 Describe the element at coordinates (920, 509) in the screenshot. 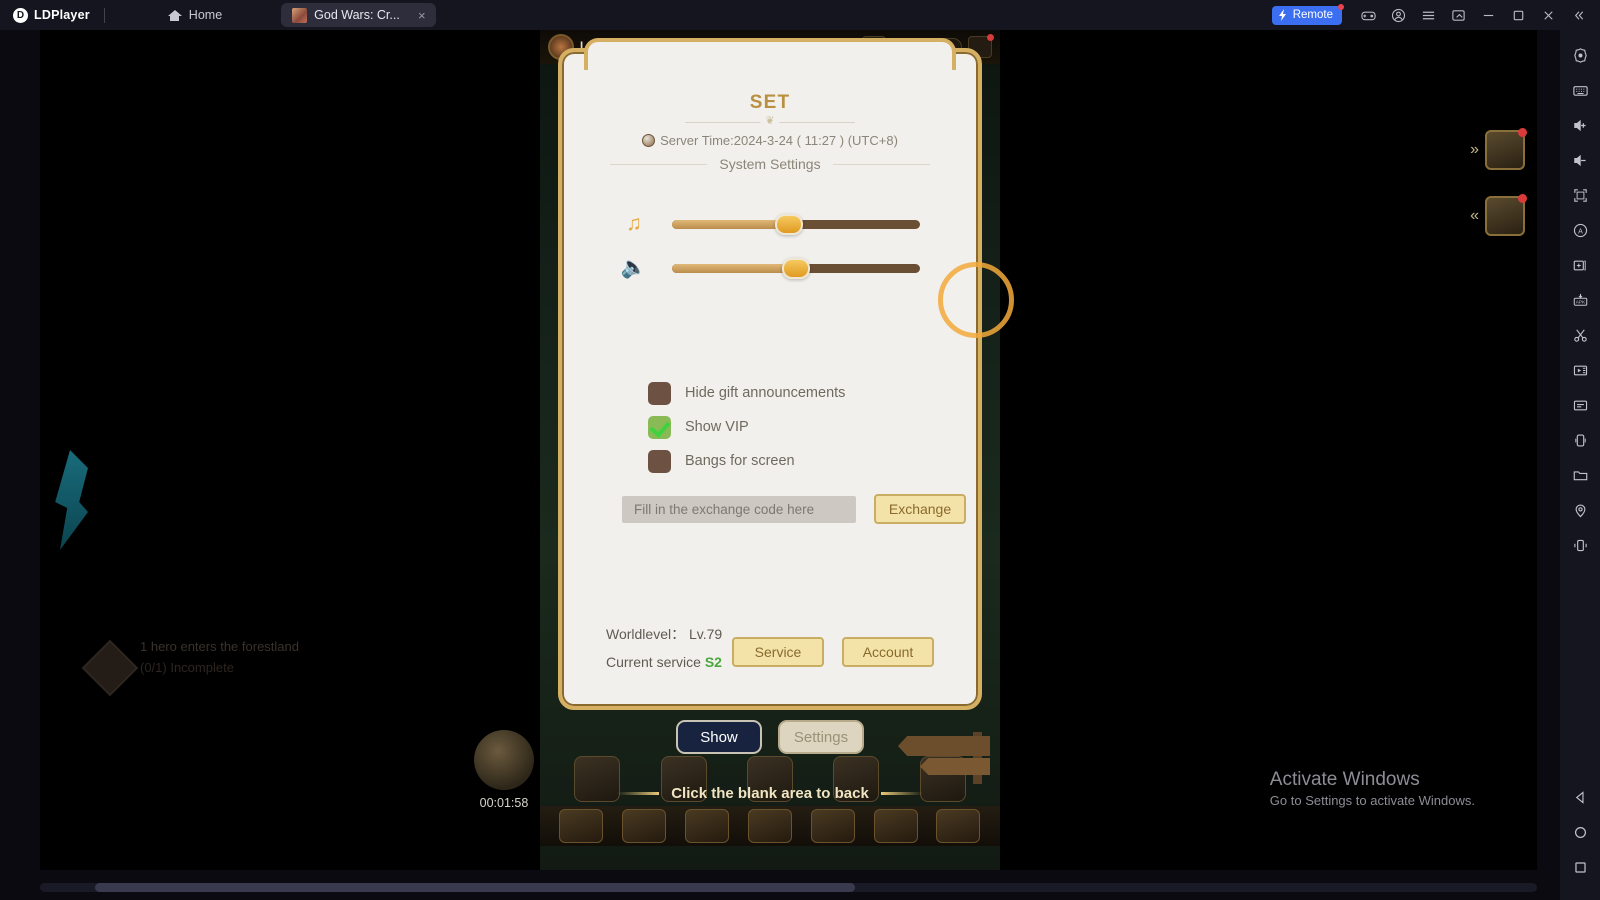

I see `exchange-button: Exchange` at that location.